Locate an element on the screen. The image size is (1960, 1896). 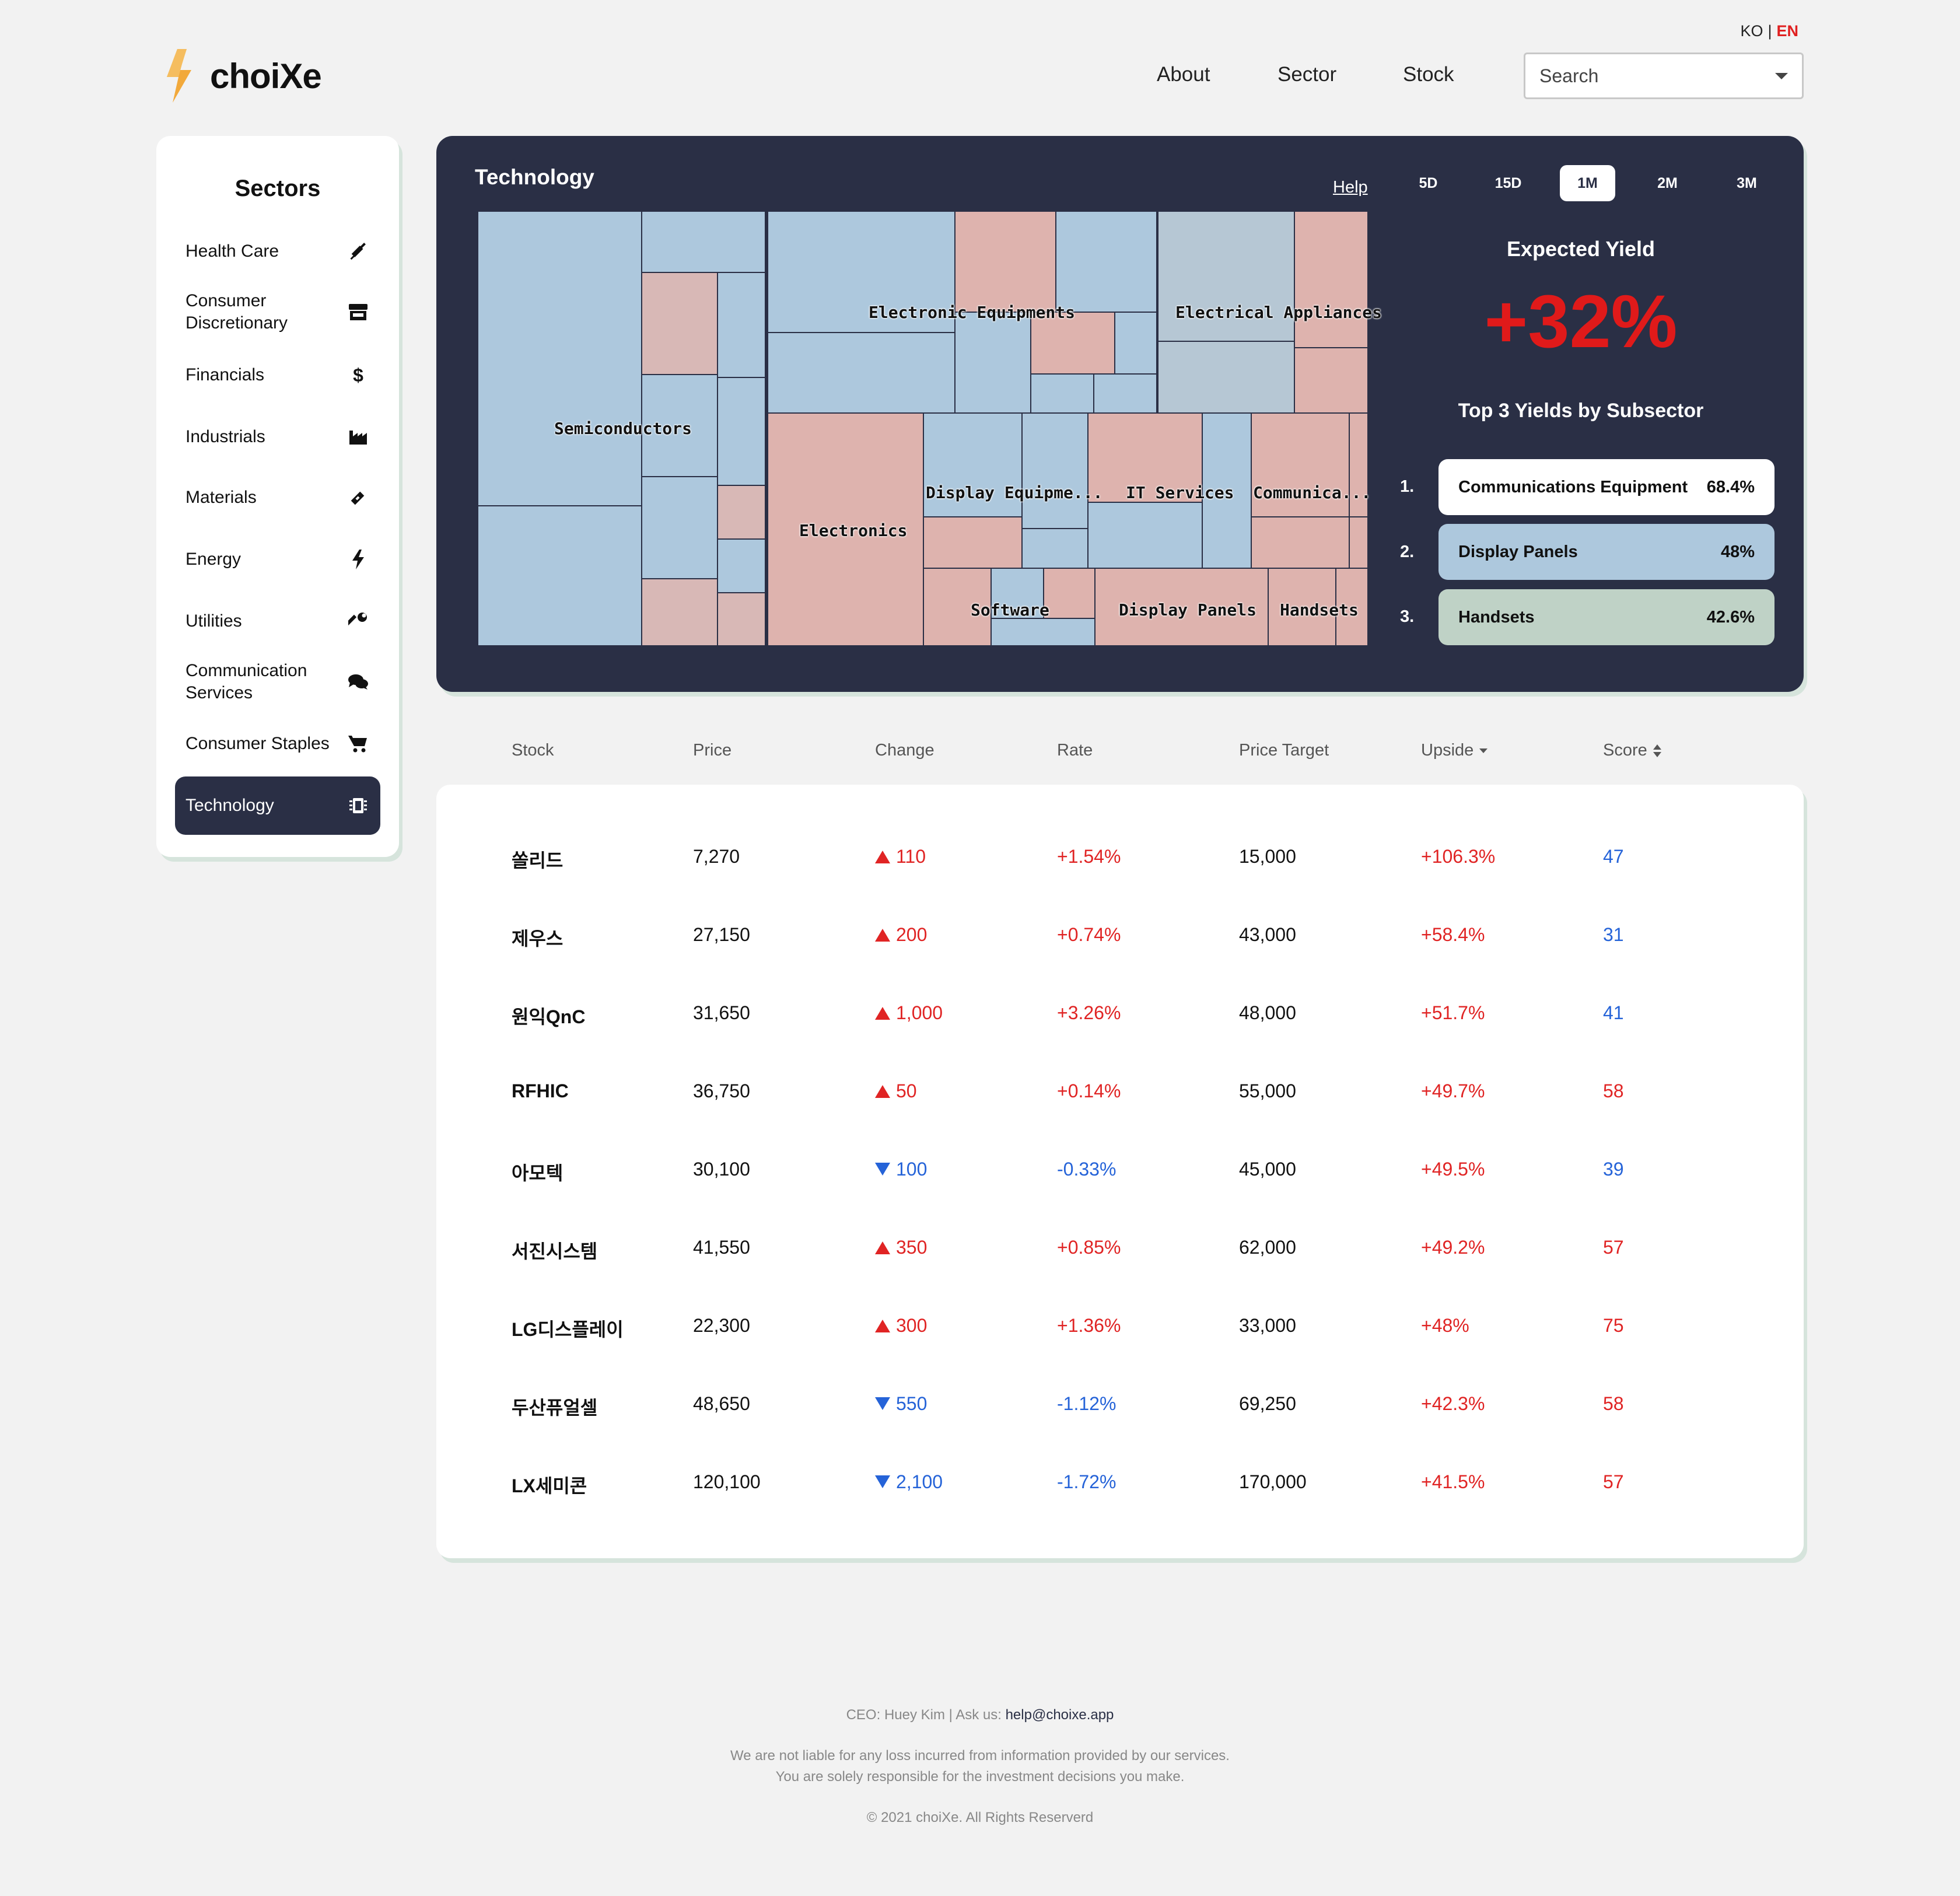
lang-ko: KO is located at coordinates (1751, 31).